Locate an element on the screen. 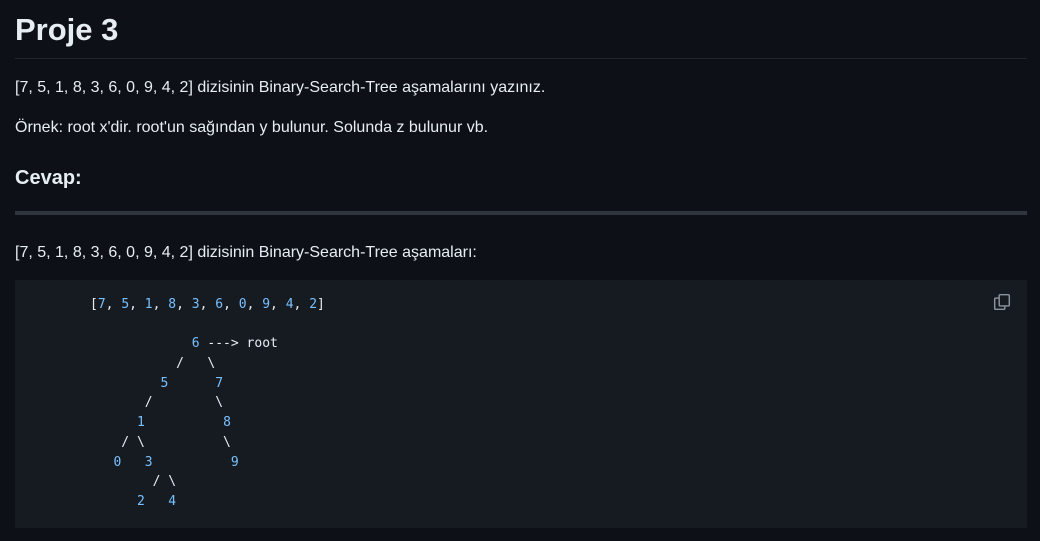  code-line: 1 8 is located at coordinates (207, 423).